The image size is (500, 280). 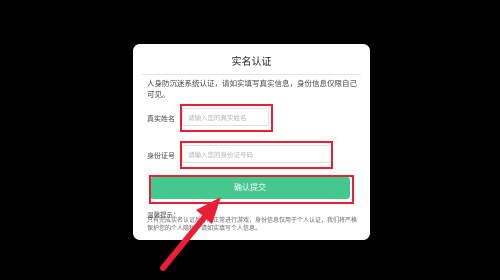 What do you see at coordinates (190, 234) in the screenshot?
I see `pointer-arrow-icon` at bounding box center [190, 234].